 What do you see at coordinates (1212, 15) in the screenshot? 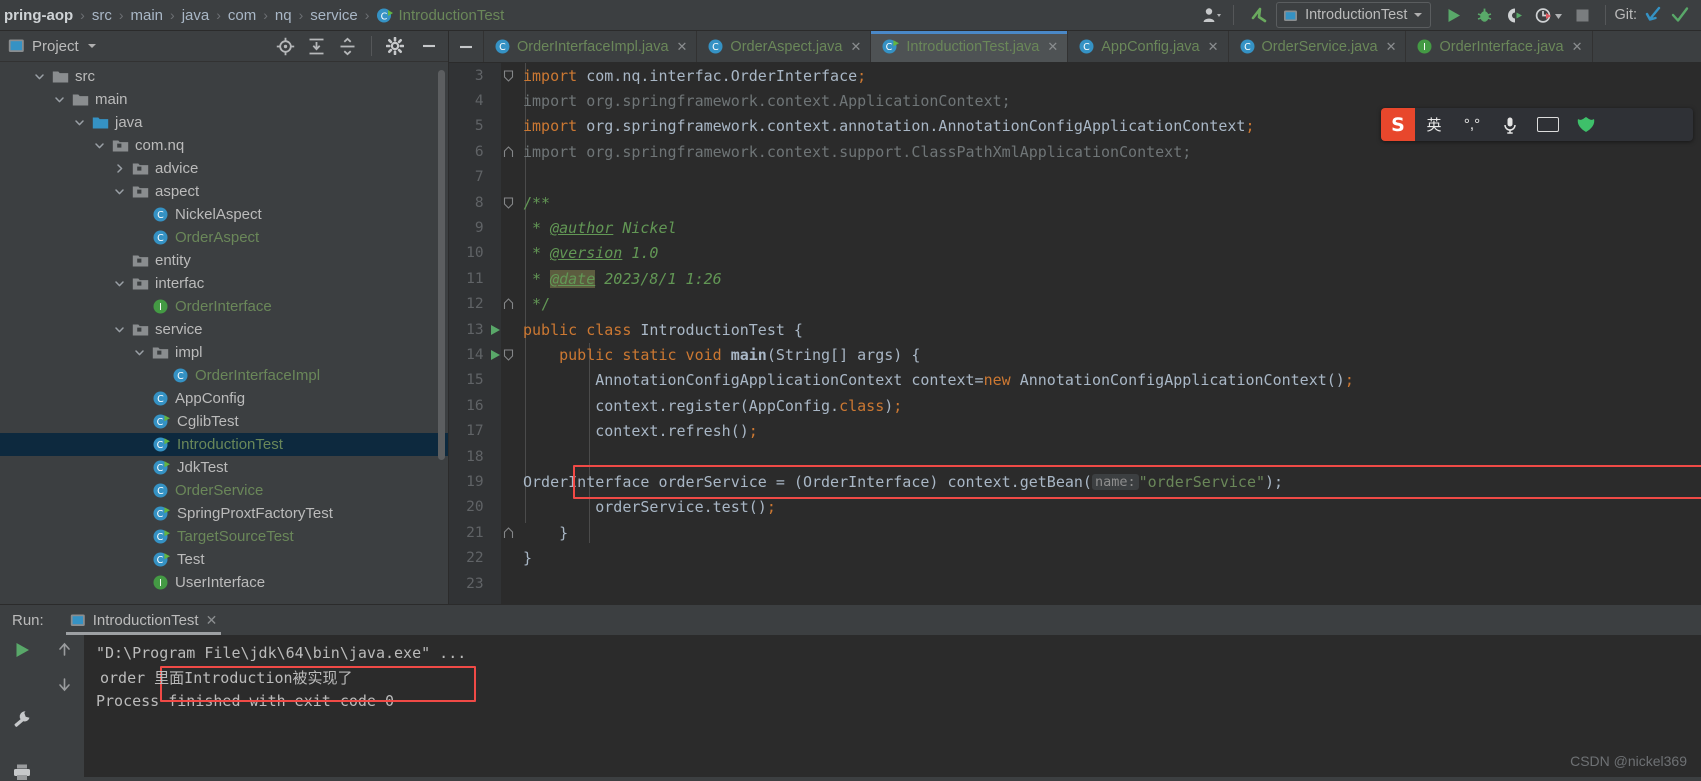
I see `user-avatar-icon` at bounding box center [1212, 15].